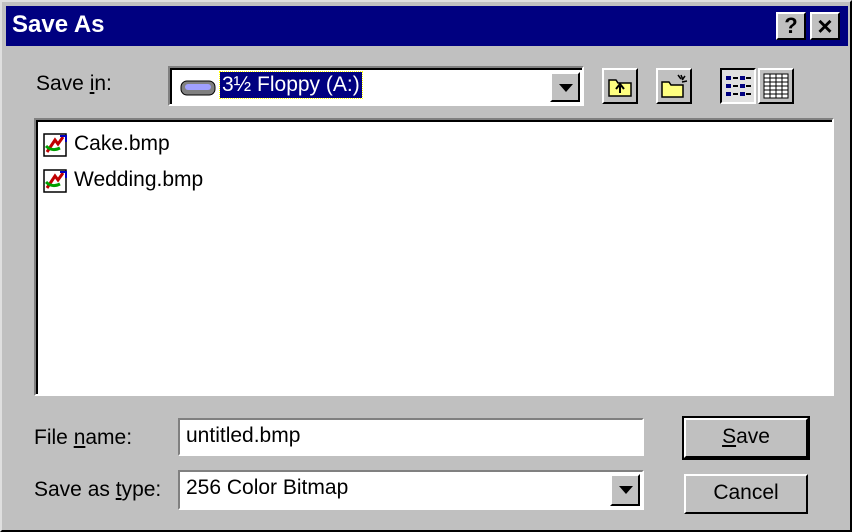 Image resolution: width=852 pixels, height=532 pixels. What do you see at coordinates (122, 143) in the screenshot?
I see `file-name: Cake.bmp` at bounding box center [122, 143].